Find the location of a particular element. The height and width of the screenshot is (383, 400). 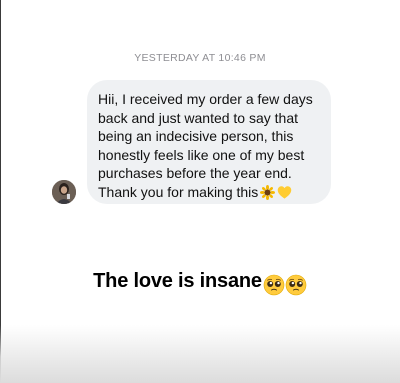

story-caption: The love is insane is located at coordinates (200, 283).